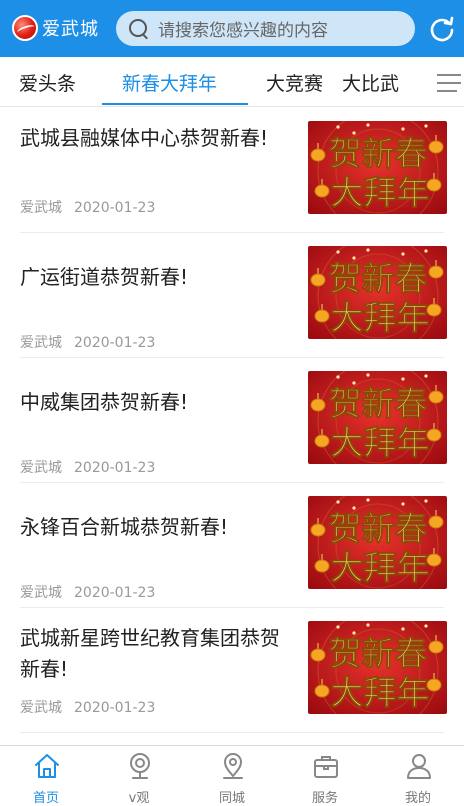 Image resolution: width=464 pixels, height=806 pixels. I want to click on logo-text: 爱武城, so click(70, 29).